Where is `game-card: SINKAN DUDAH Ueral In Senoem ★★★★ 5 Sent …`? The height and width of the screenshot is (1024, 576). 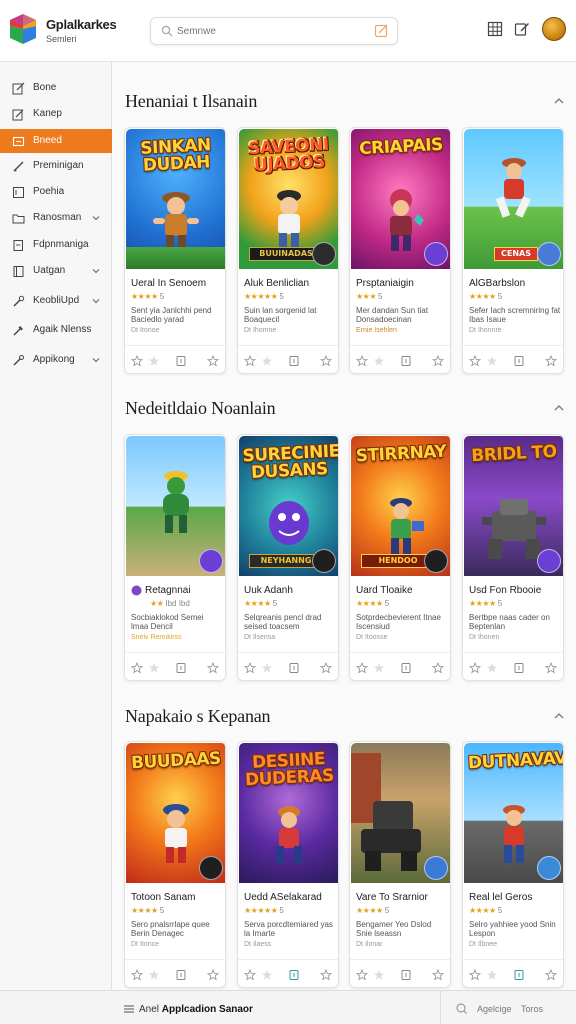
game-card: SINKAN DUDAH Ueral In Senoem ★★★★ 5 Sent … is located at coordinates (175, 250).